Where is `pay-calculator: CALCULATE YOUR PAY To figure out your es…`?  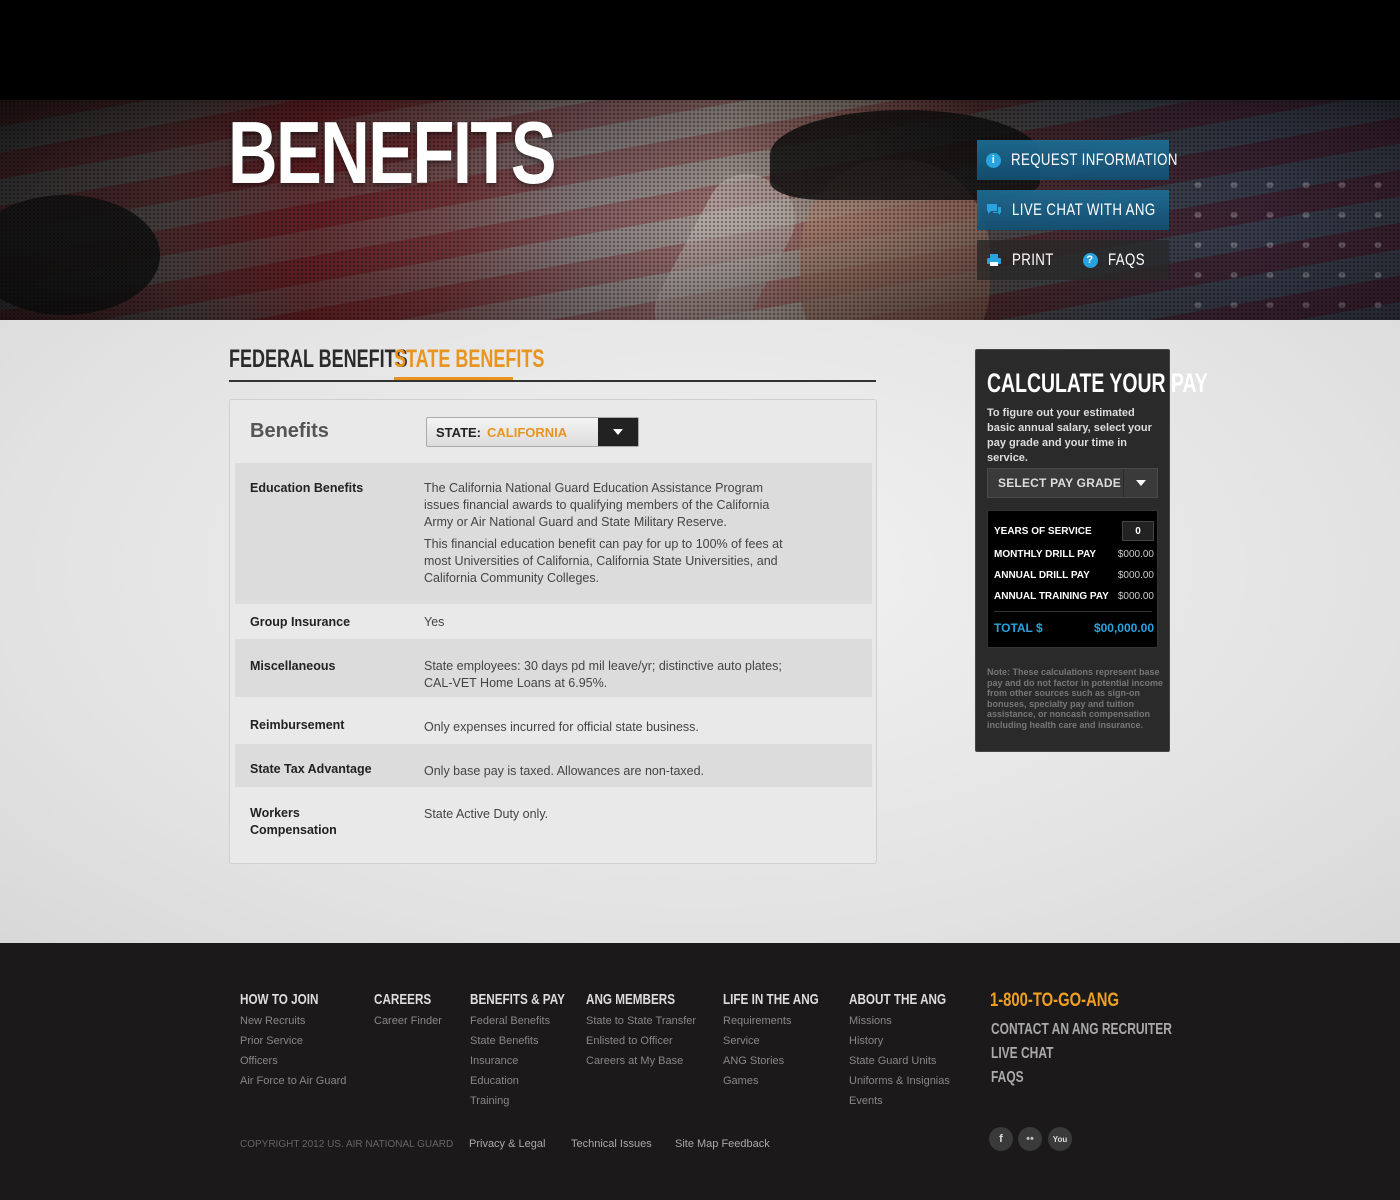 pay-calculator: CALCULATE YOUR PAY To figure out your es… is located at coordinates (1091, 550).